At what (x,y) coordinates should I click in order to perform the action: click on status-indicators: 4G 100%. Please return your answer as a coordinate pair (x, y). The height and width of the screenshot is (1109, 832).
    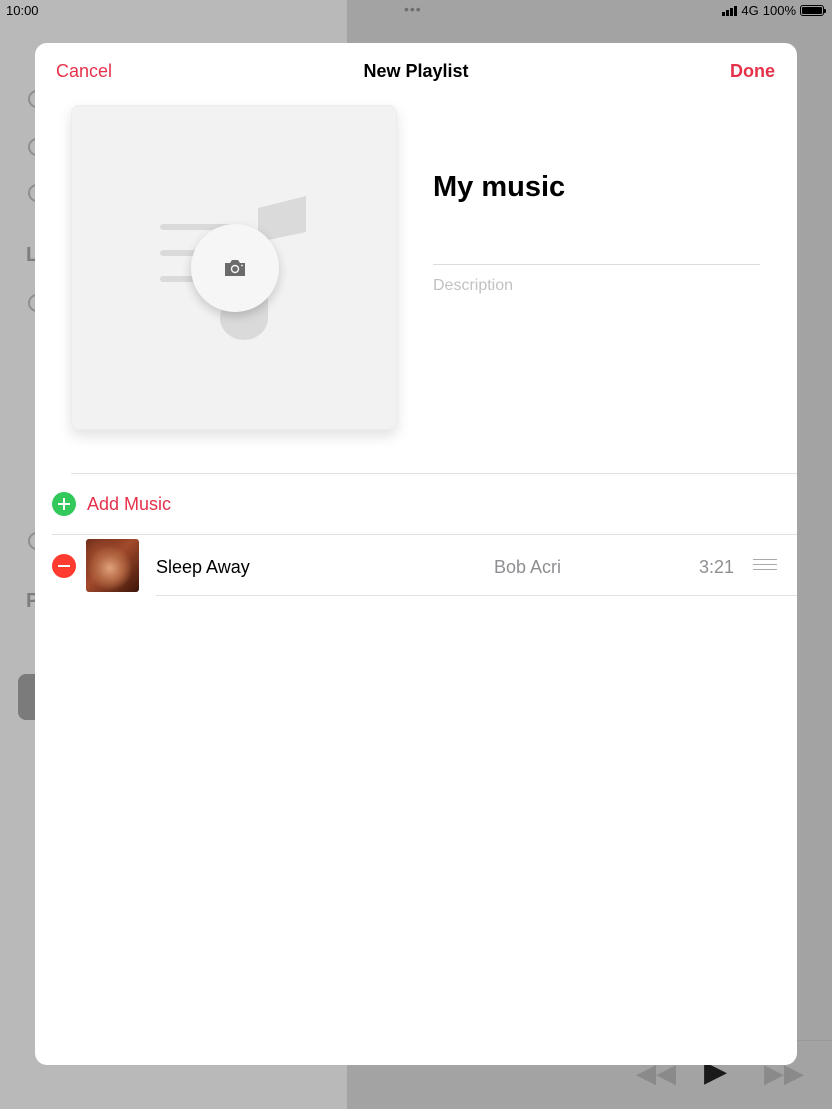
    Looking at the image, I should click on (774, 10).